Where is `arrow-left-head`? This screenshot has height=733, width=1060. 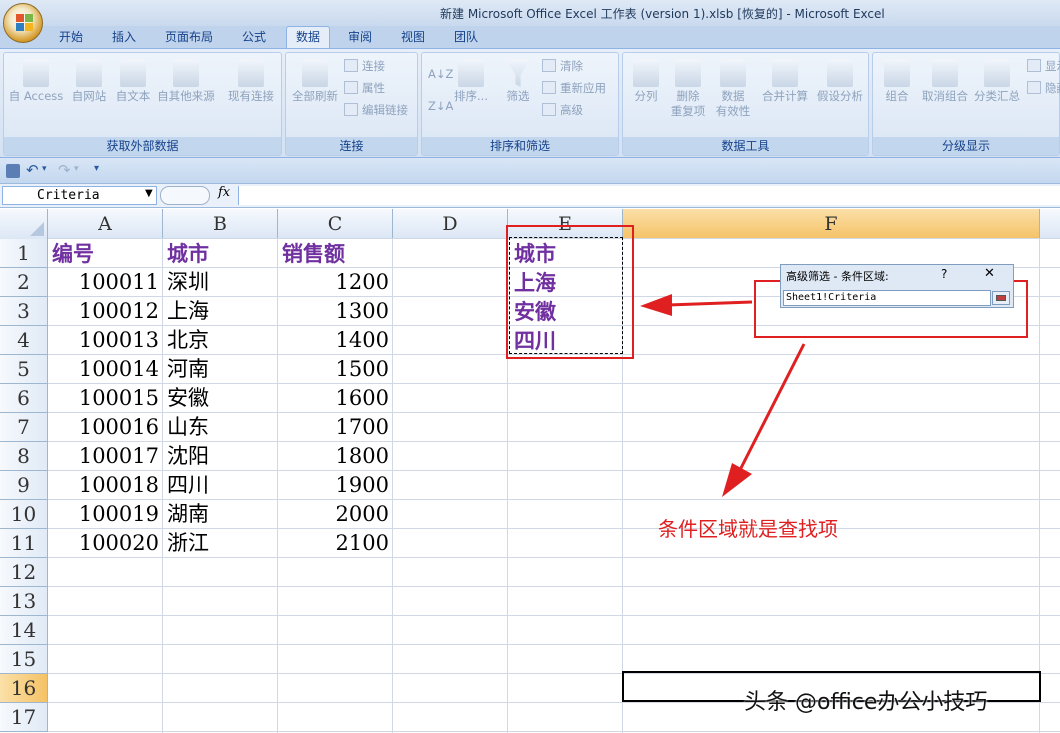 arrow-left-head is located at coordinates (656, 305).